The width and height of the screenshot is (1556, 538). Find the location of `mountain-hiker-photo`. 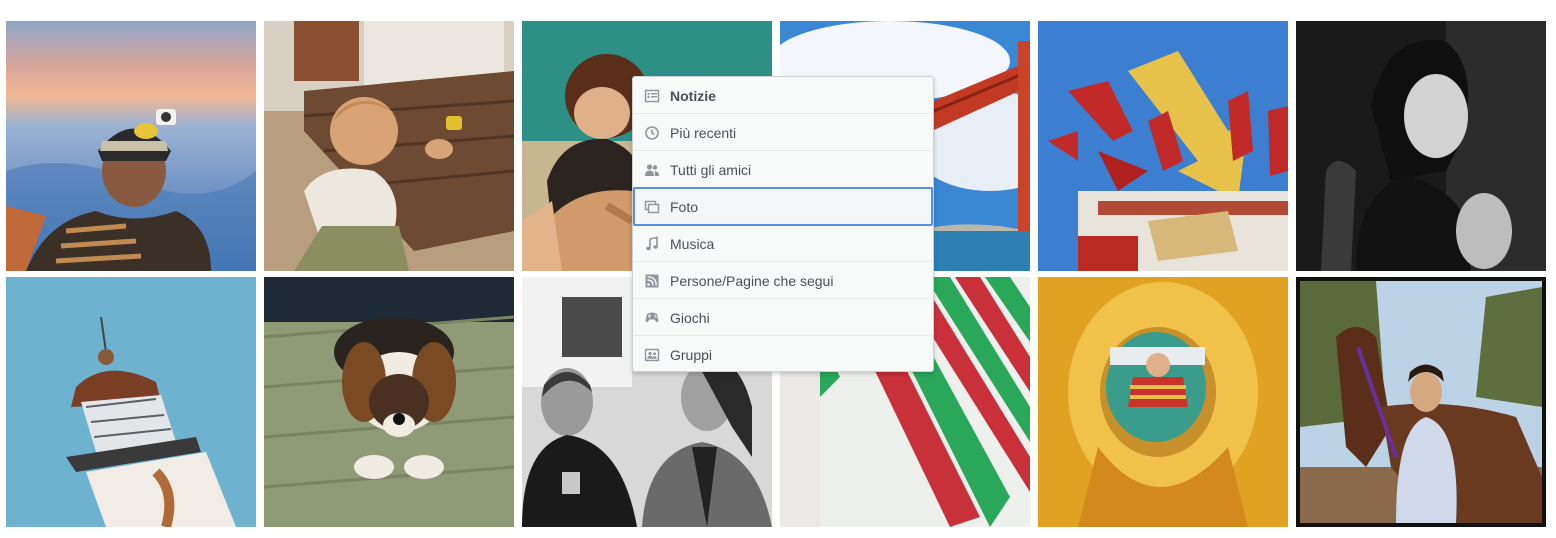

mountain-hiker-photo is located at coordinates (131, 146).